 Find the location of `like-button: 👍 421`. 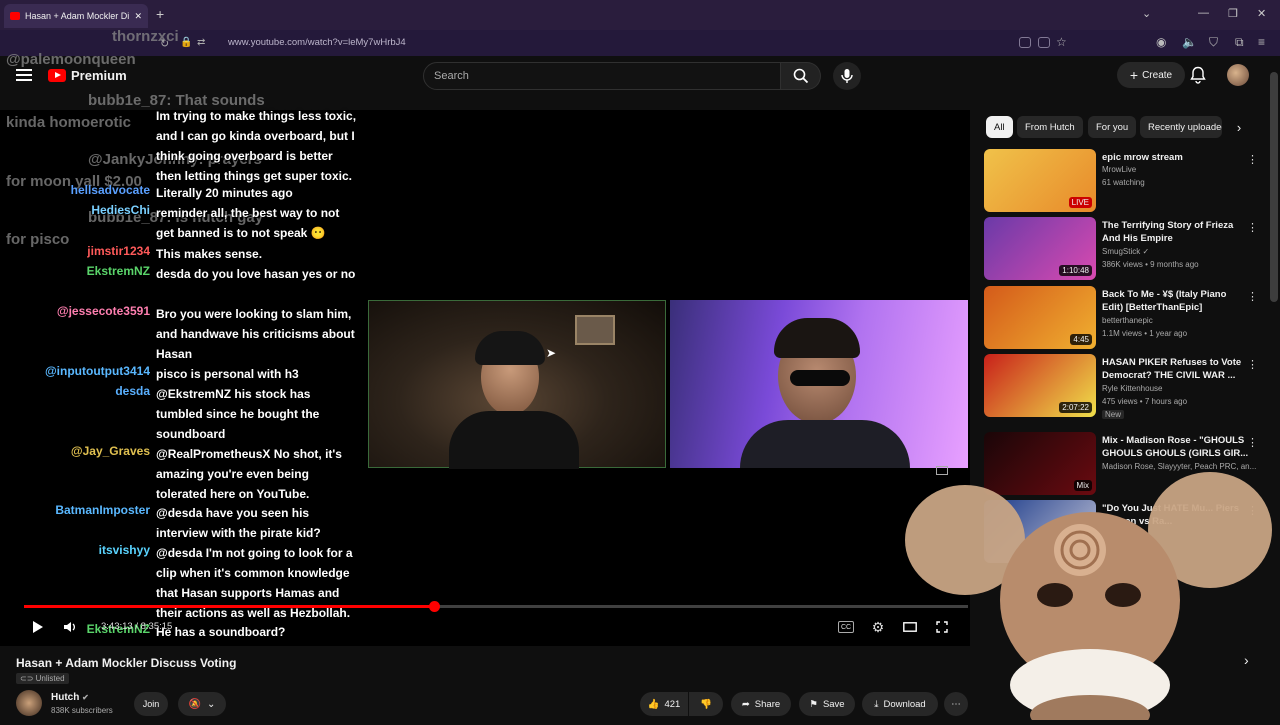

like-button: 👍 421 is located at coordinates (664, 704).